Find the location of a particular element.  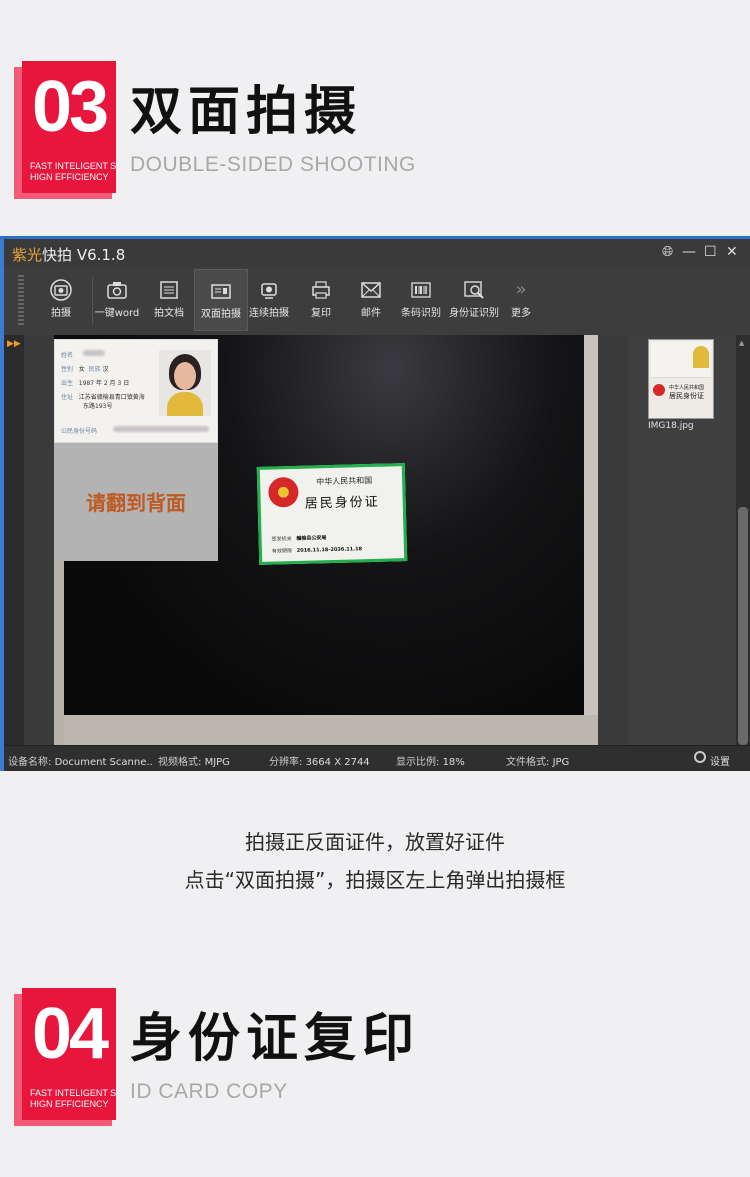

toolbar-button-document: 拍文档 is located at coordinates (169, 300).